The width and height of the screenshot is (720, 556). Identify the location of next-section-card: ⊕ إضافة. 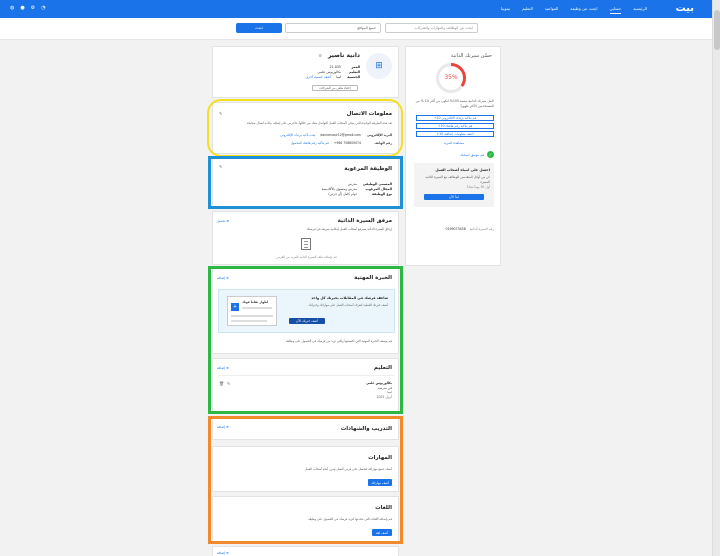
(305, 551).